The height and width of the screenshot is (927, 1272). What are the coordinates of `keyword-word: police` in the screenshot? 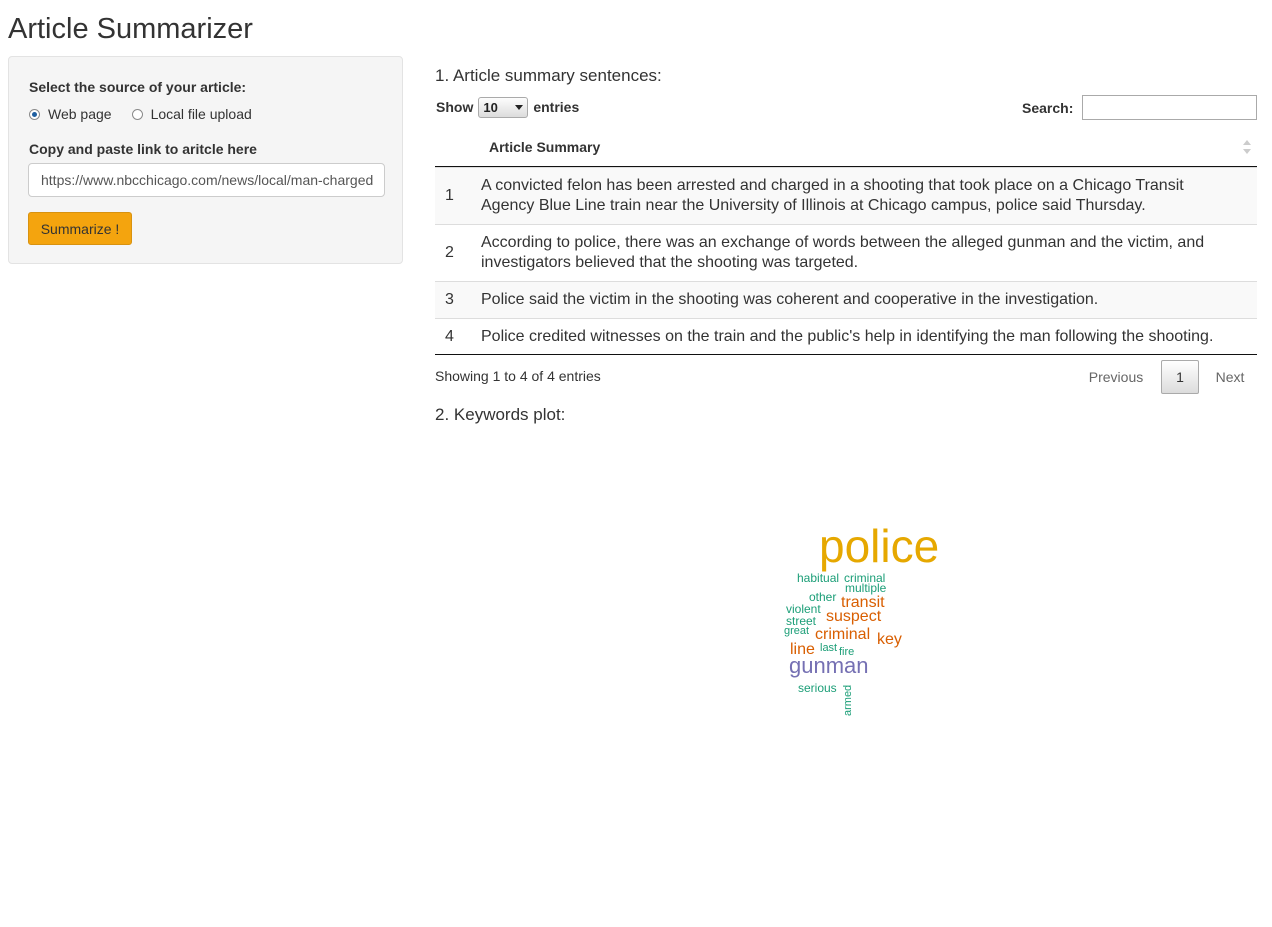 It's located at (879, 546).